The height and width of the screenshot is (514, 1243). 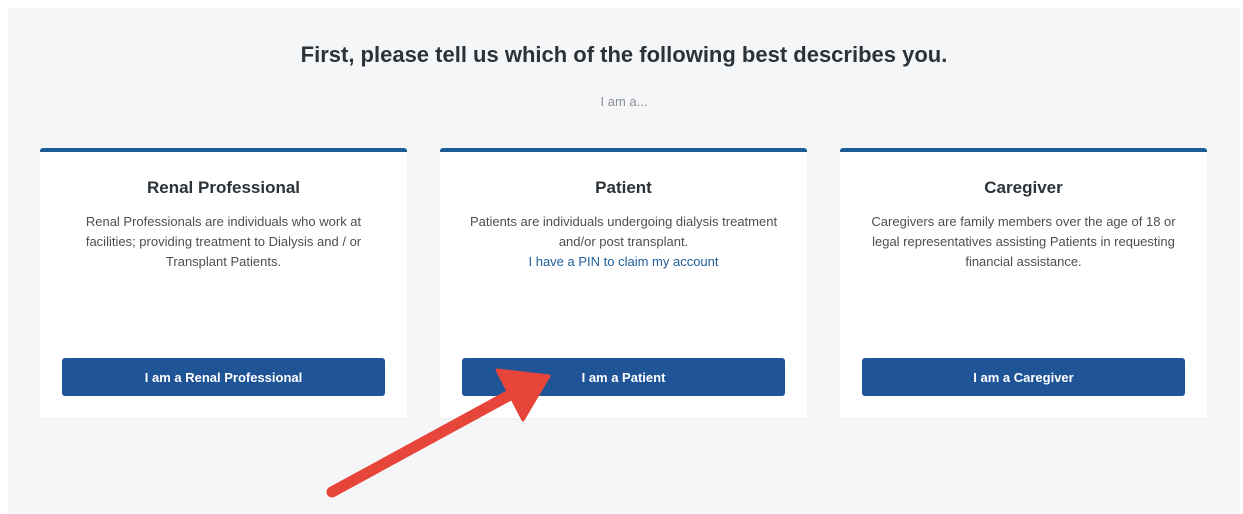 I want to click on claim-account-pin-link: I have a PIN to claim my account, so click(x=623, y=262).